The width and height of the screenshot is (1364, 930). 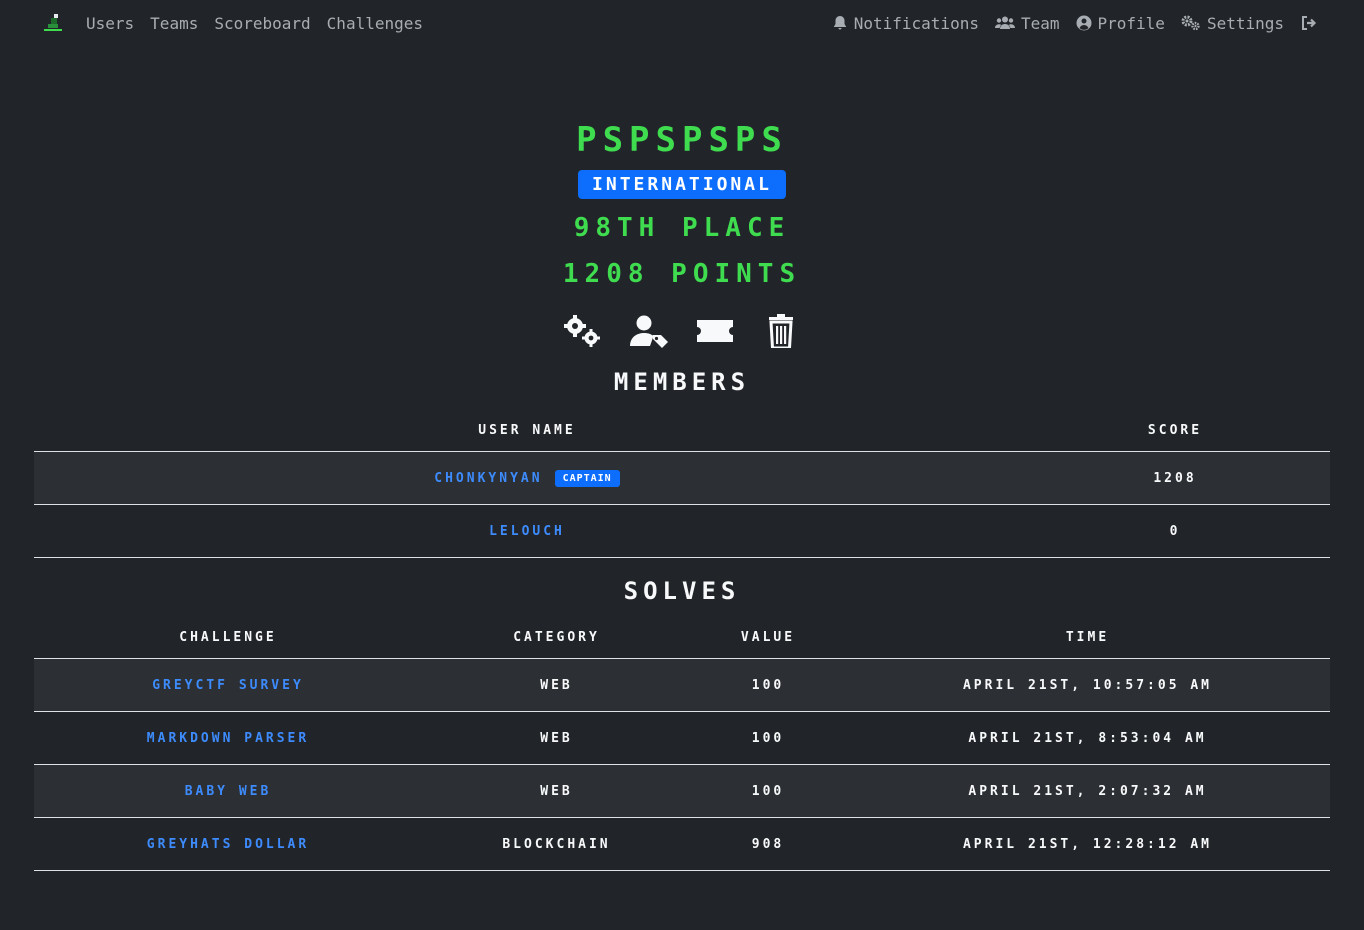 I want to click on bell-icon, so click(x=839, y=23).